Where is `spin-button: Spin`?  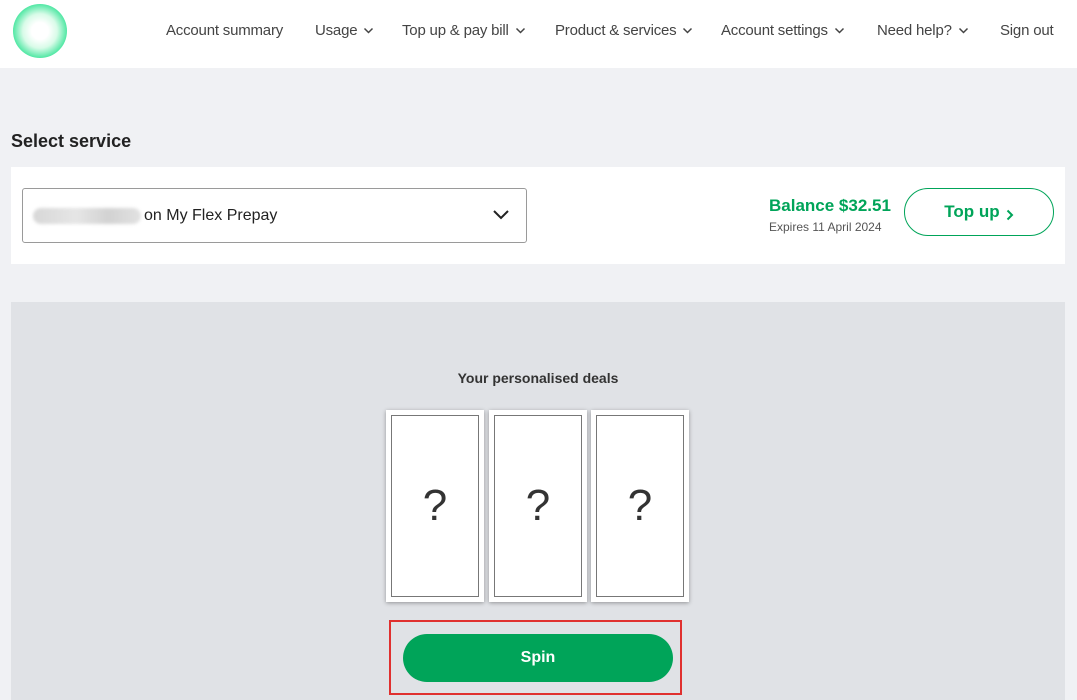 spin-button: Spin is located at coordinates (538, 658).